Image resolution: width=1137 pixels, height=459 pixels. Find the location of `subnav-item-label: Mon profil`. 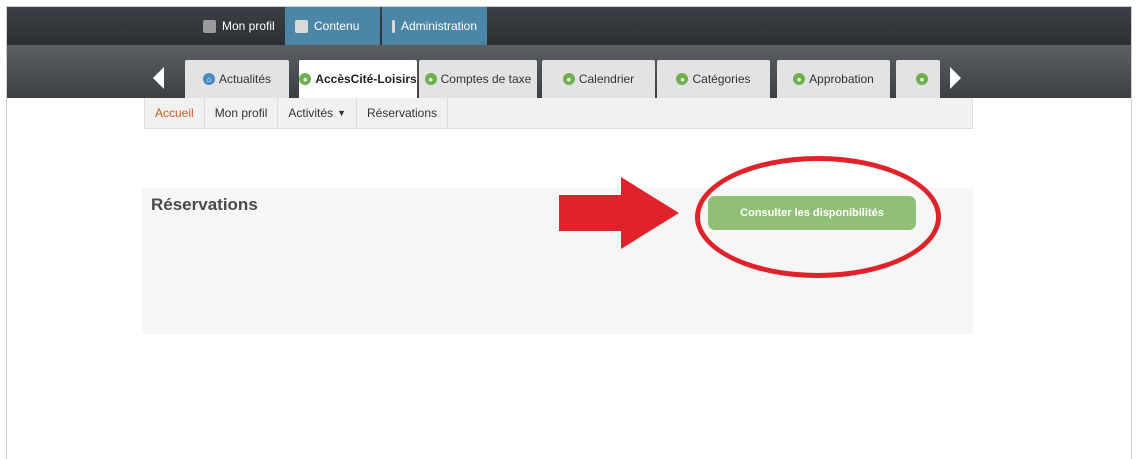

subnav-item-label: Mon profil is located at coordinates (241, 113).